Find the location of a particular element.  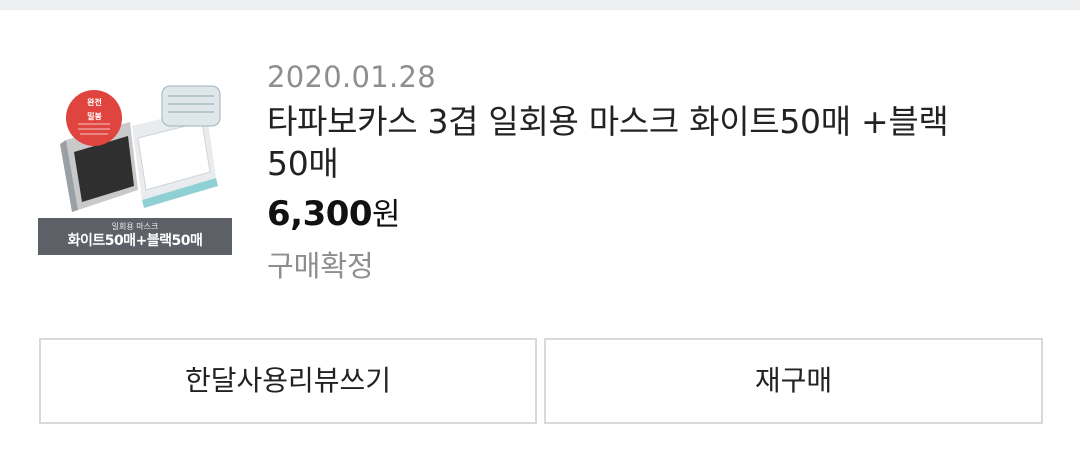

thumbnail-banner: 일회용 마스크 화이트50매+블랙50매 is located at coordinates (135, 236).